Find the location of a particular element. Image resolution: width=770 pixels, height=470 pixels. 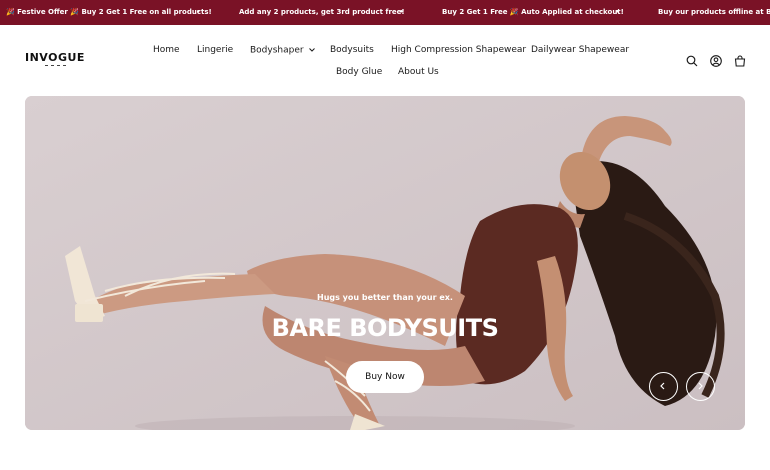

chevron-right-icon is located at coordinates (700, 386).